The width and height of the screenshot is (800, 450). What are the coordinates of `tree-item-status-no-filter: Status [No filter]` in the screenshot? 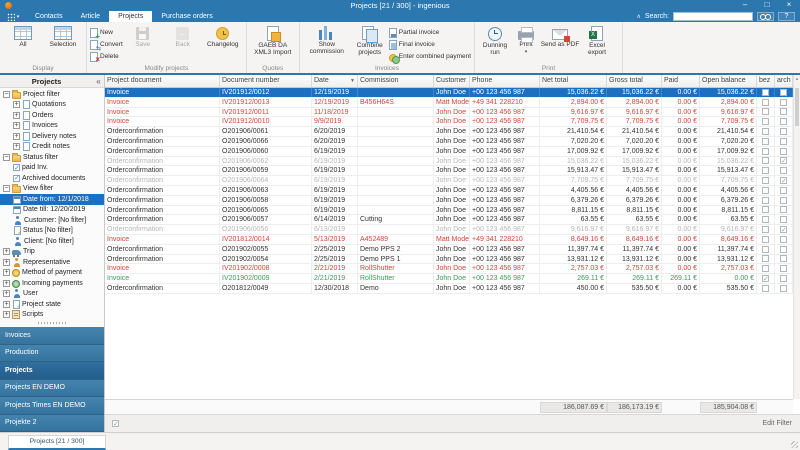 It's located at (52, 231).